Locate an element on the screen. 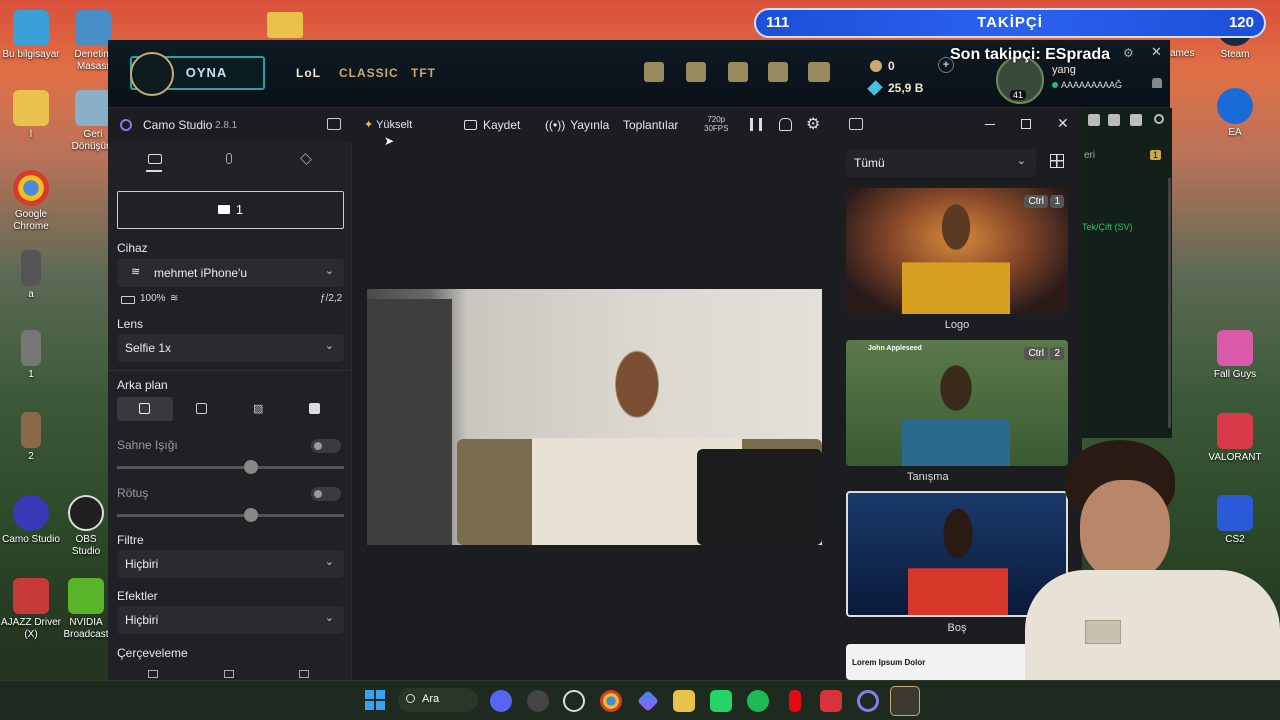  desktop-icon-ajazz: AJAZZ Driver (X) is located at coordinates (31, 609).